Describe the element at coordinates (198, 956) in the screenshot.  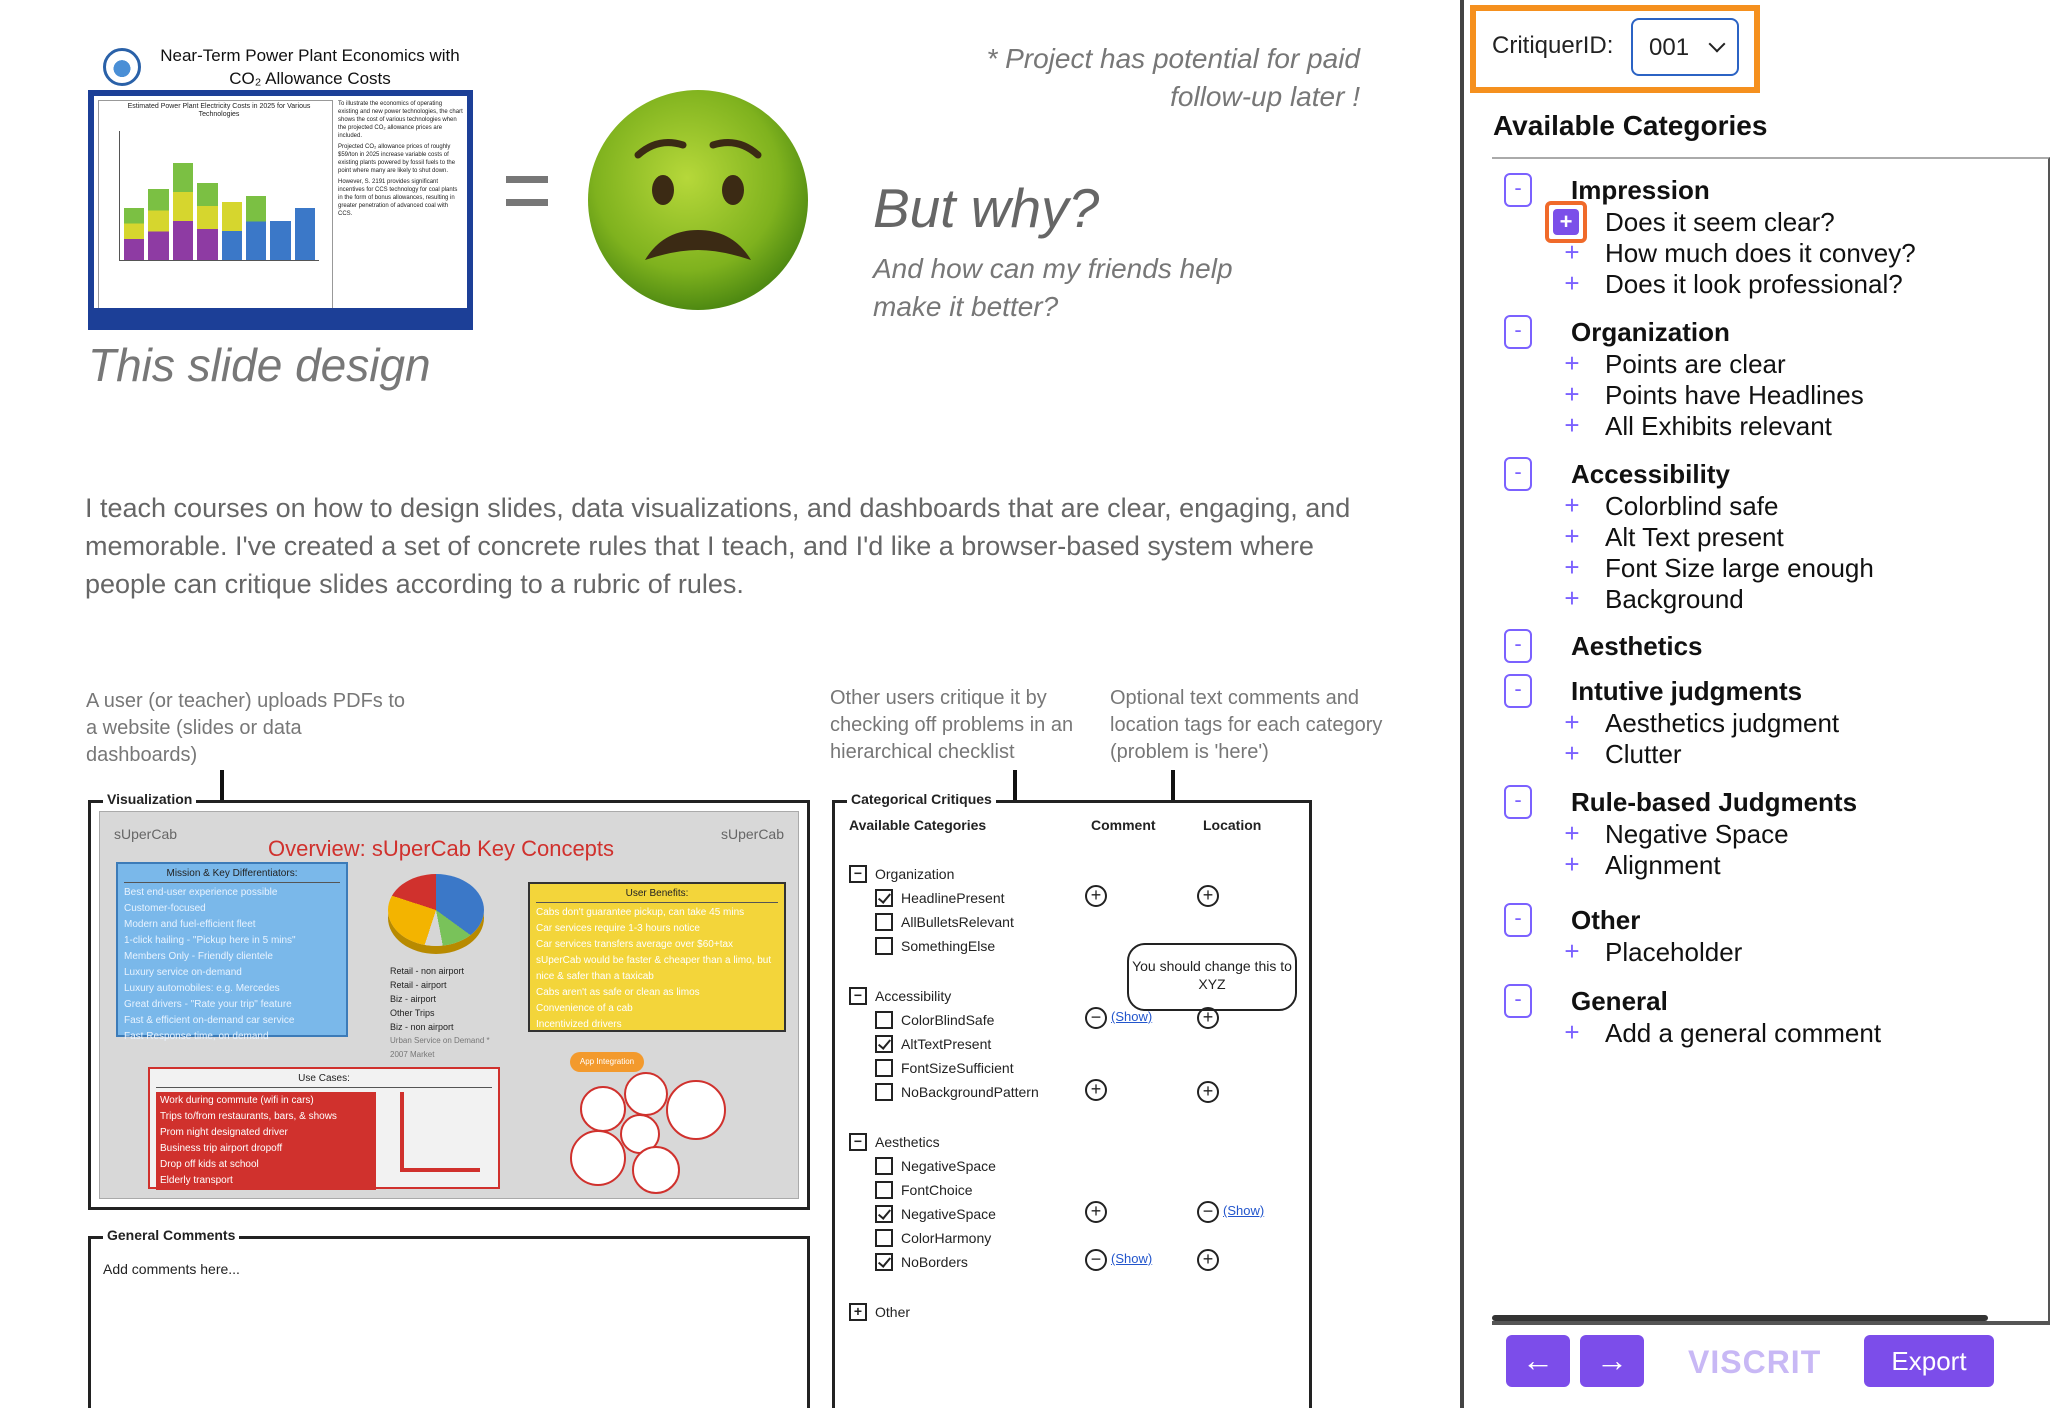
I see `list-item: Members Only - Friendly clientele` at that location.